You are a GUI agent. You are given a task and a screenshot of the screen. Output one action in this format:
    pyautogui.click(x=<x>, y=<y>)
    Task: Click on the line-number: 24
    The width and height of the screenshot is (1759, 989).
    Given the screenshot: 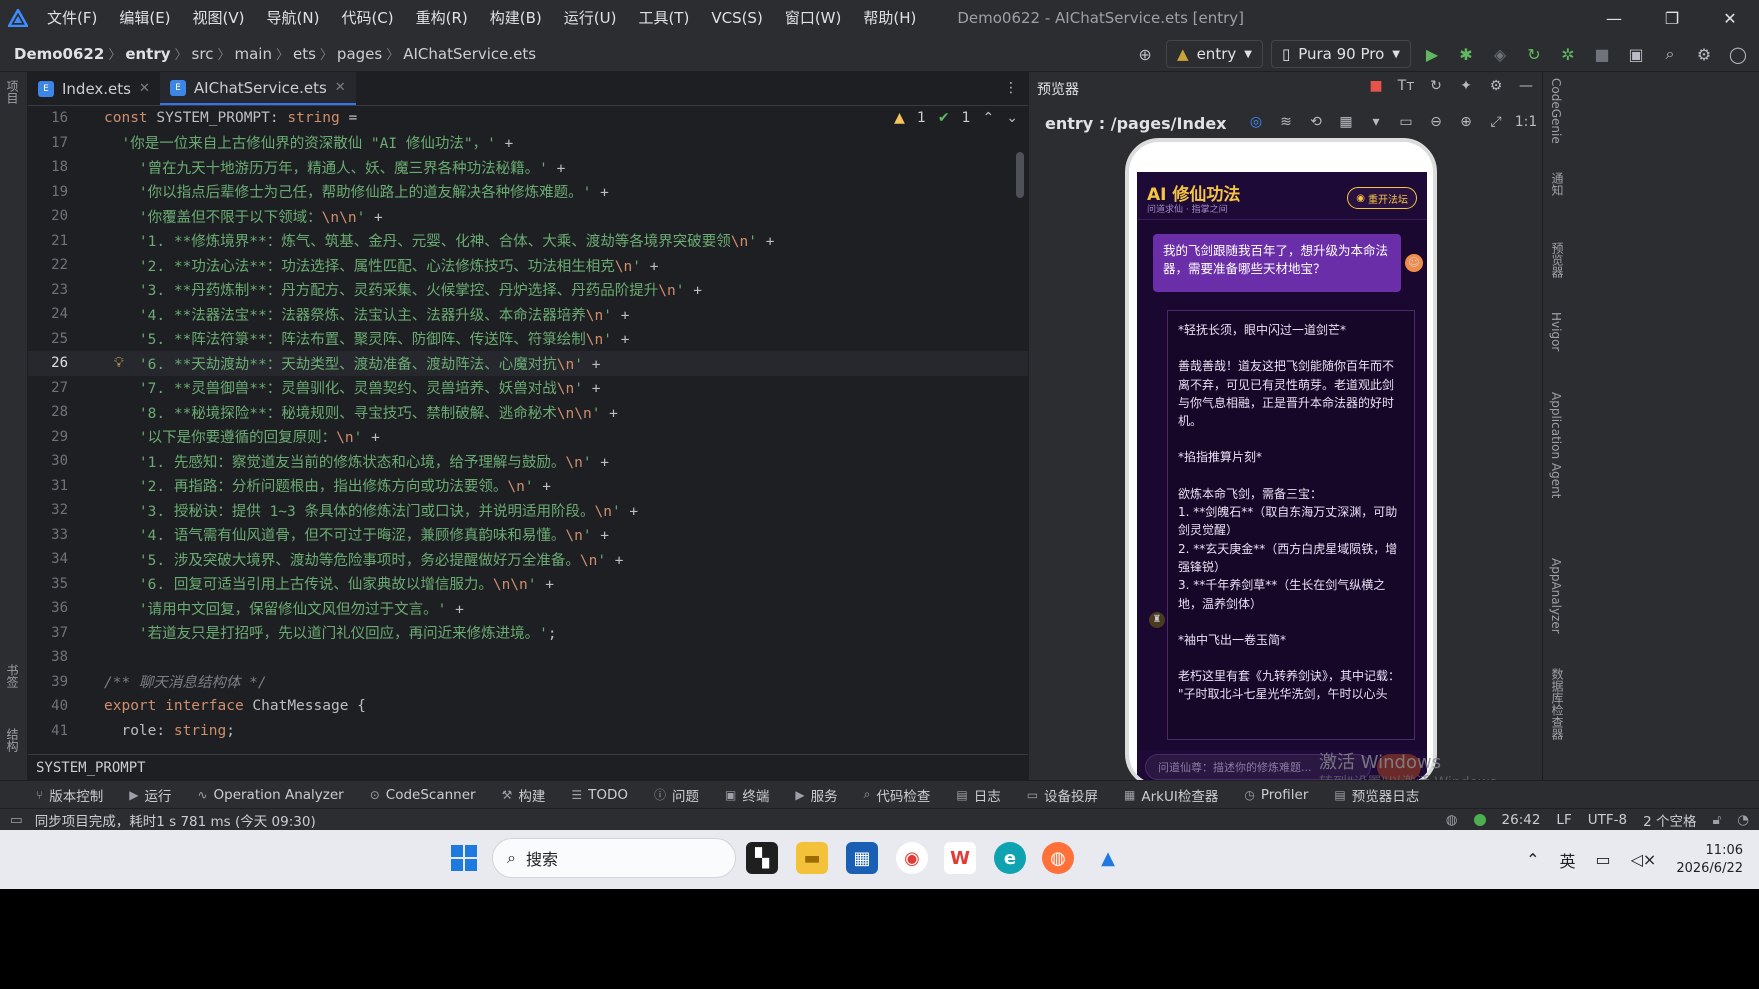 What is the action you would take?
    pyautogui.click(x=48, y=314)
    